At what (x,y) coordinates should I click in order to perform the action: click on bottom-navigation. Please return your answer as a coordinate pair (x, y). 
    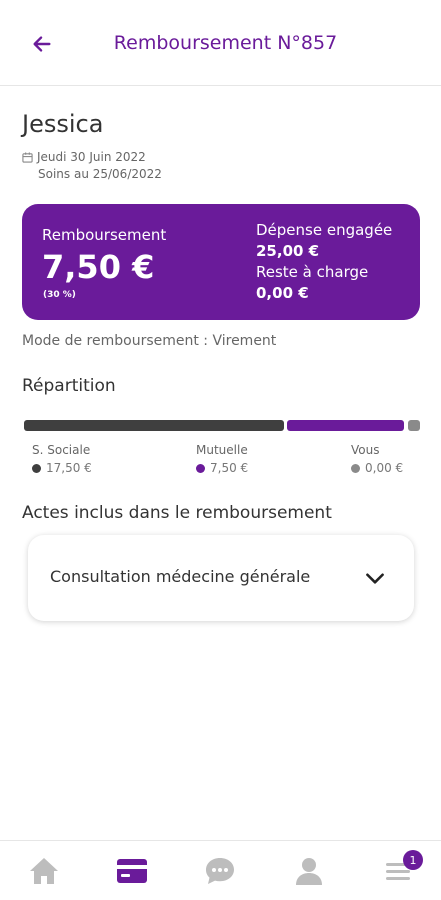
    Looking at the image, I should click on (220, 870).